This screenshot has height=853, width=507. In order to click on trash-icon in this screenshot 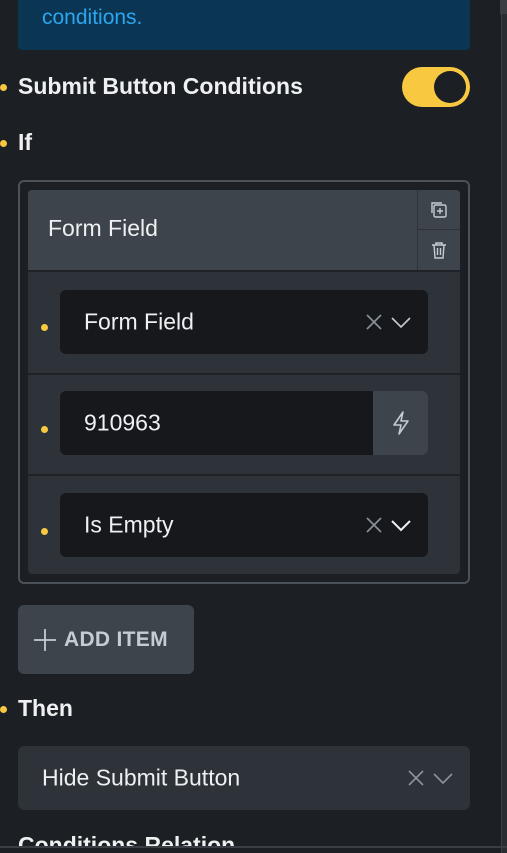, I will do `click(439, 249)`.